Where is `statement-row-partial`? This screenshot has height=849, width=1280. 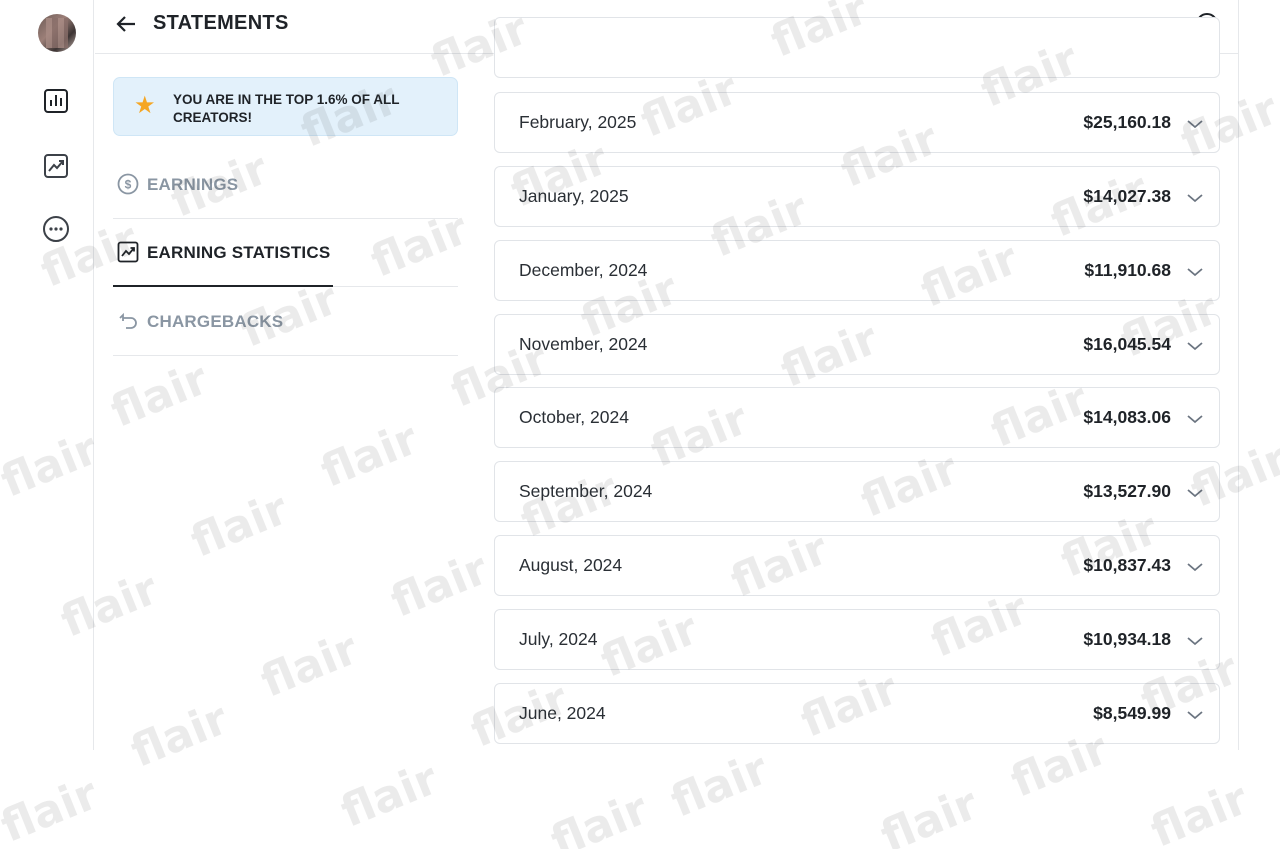 statement-row-partial is located at coordinates (857, 47).